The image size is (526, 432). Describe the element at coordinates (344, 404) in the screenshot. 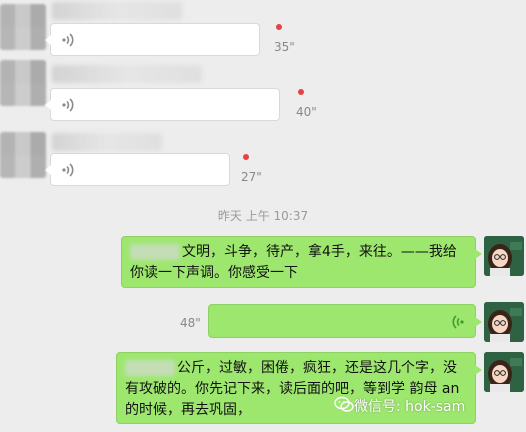

I see `wechat-icon` at that location.